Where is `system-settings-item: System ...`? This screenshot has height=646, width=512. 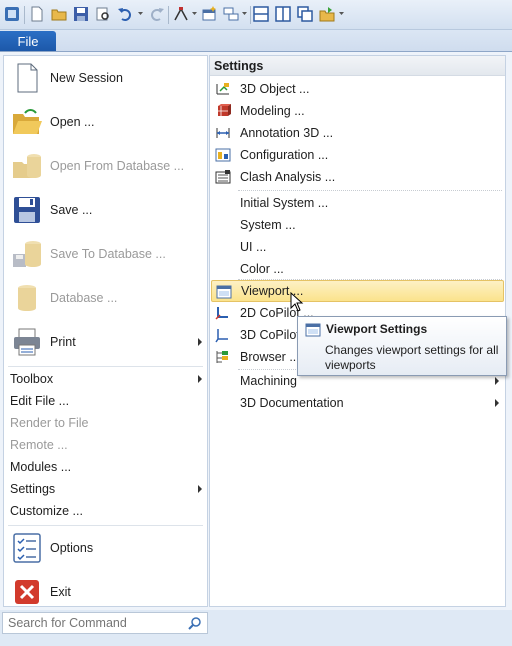 system-settings-item: System ... is located at coordinates (357, 225).